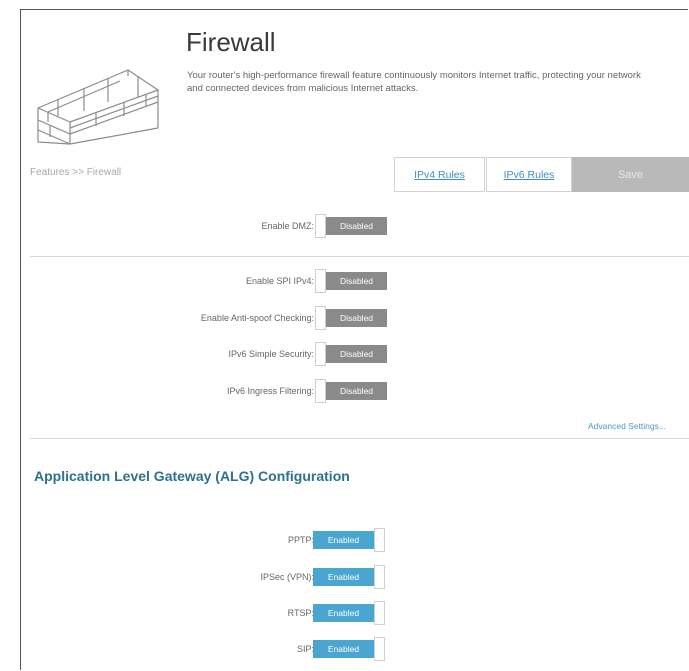  What do you see at coordinates (287, 226) in the screenshot?
I see `dmz-label: Enable DMZ:` at bounding box center [287, 226].